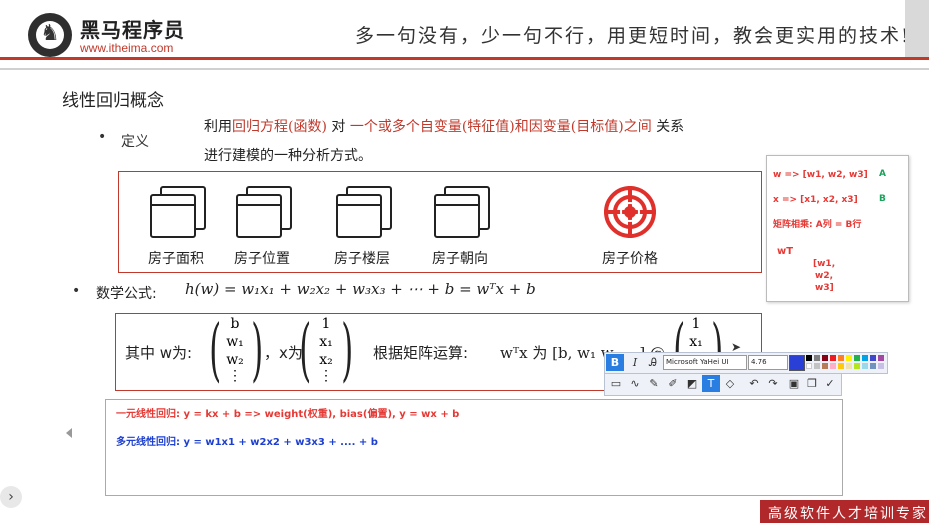 The height and width of the screenshot is (523, 929). I want to click on feature-item: 房子朝向, so click(460, 227).